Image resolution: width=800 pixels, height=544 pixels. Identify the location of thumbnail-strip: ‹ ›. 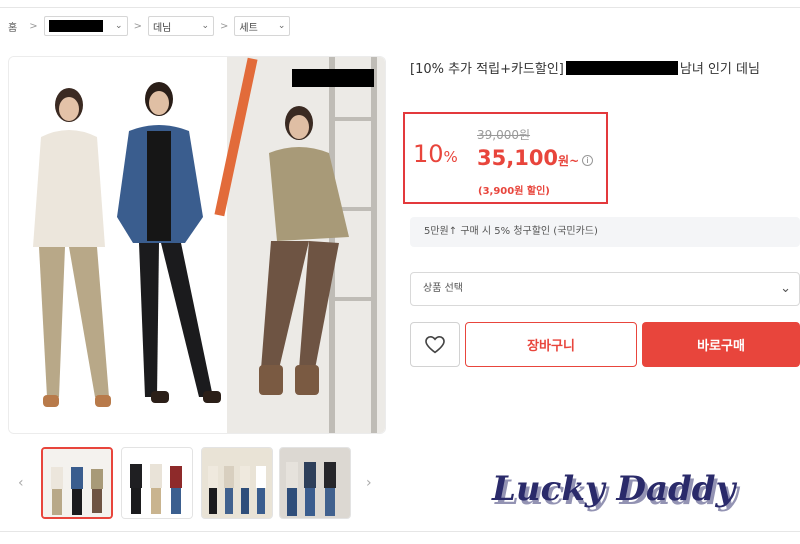
(200, 484).